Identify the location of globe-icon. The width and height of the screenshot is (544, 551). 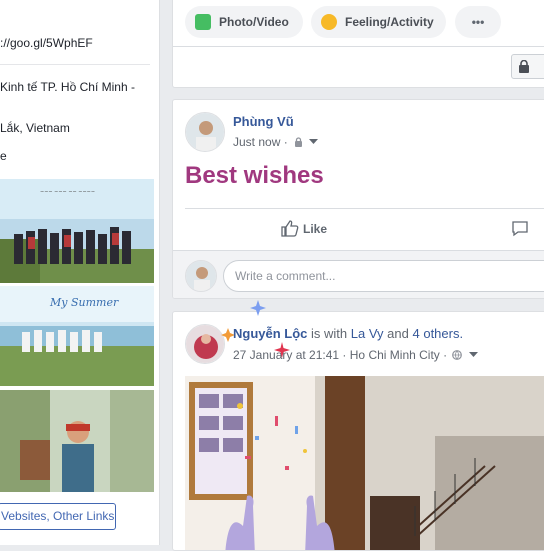
(457, 355).